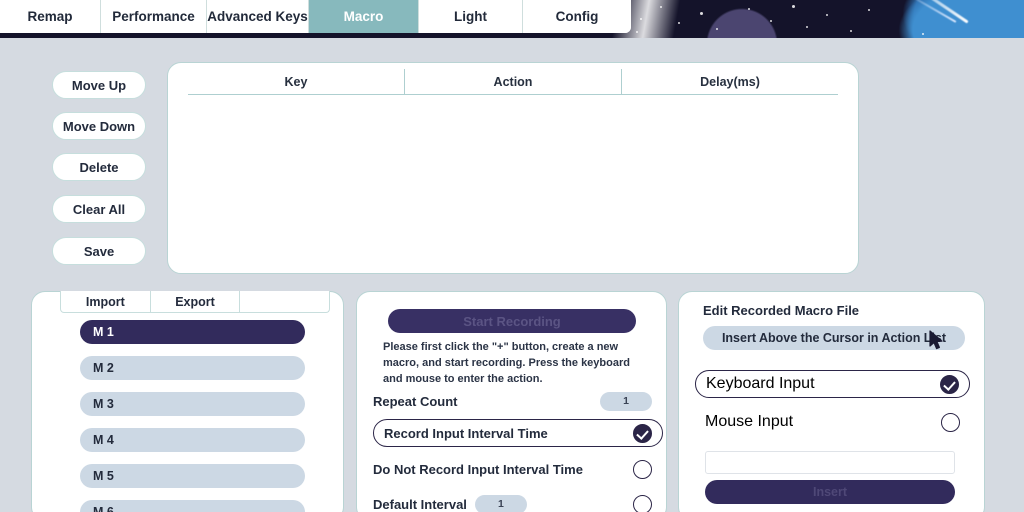  I want to click on save-button: Save, so click(99, 251).